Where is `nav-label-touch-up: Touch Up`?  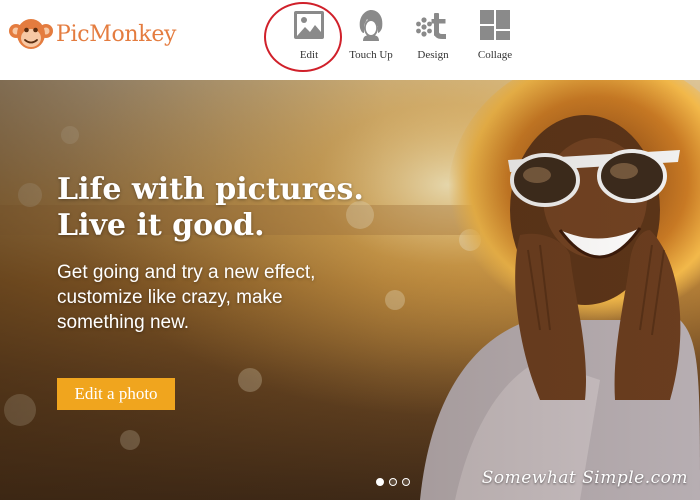 nav-label-touch-up: Touch Up is located at coordinates (371, 55).